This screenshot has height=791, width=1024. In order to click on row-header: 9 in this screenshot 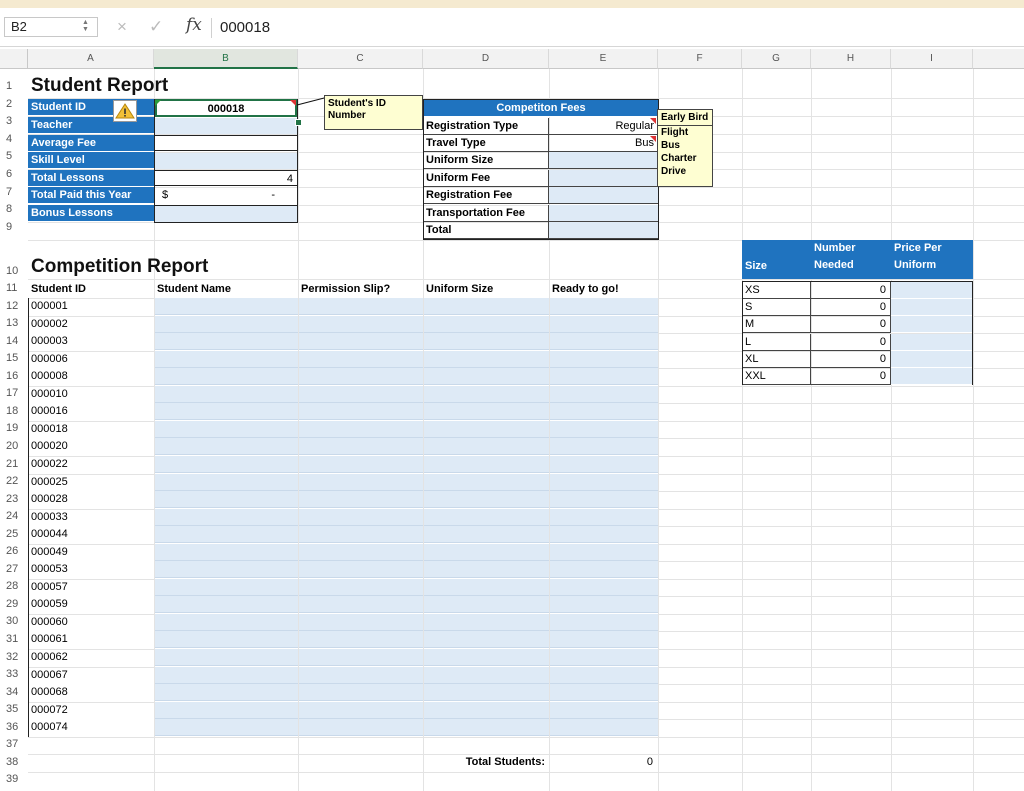, I will do `click(14, 227)`.